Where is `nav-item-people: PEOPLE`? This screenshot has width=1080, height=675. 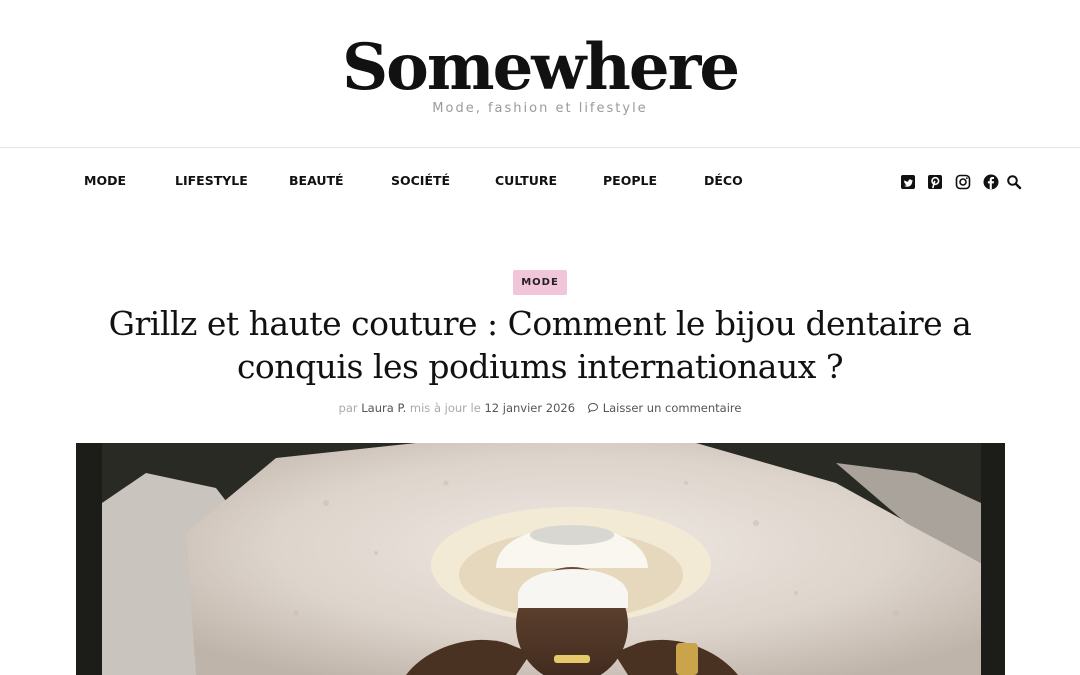
nav-item-people: PEOPLE is located at coordinates (630, 180).